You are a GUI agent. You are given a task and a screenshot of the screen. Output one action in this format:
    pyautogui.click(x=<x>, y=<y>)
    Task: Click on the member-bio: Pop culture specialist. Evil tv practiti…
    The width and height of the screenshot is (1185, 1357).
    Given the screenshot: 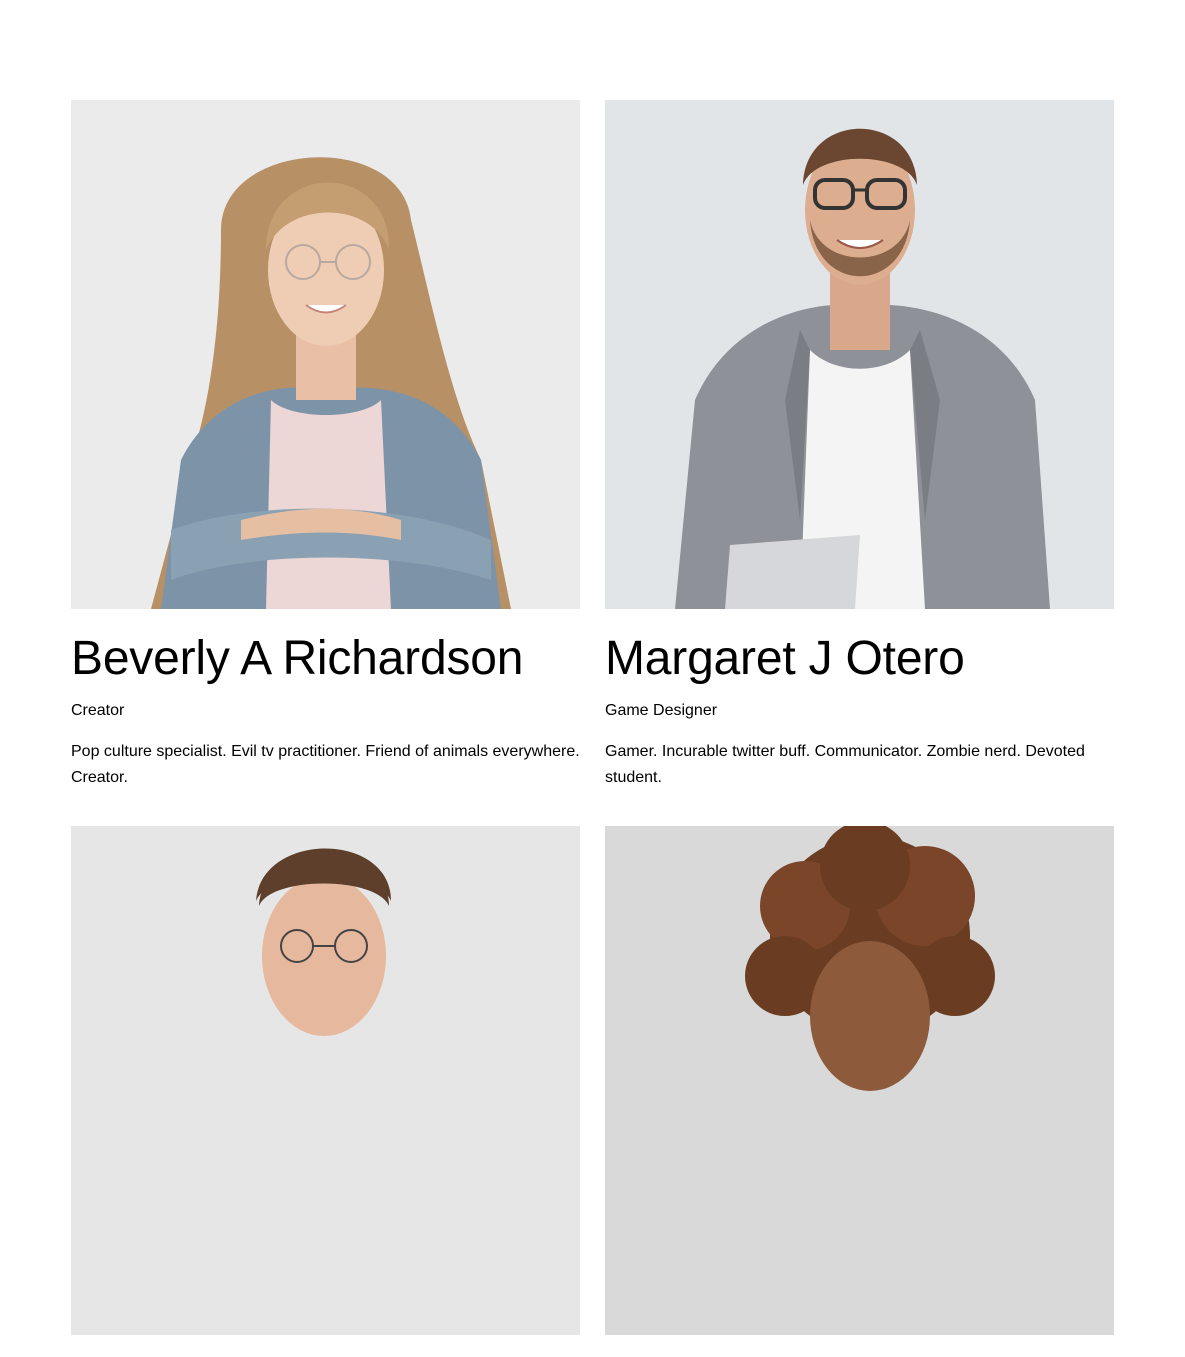 What is the action you would take?
    pyautogui.click(x=325, y=764)
    